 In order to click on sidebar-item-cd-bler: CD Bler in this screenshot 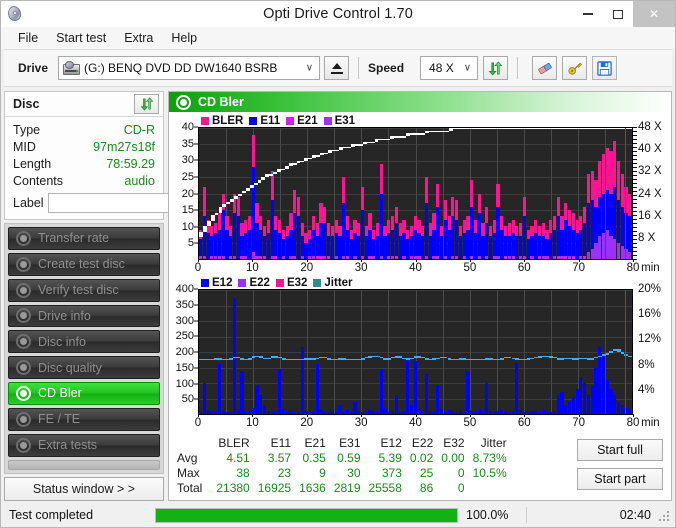, I will do `click(84, 393)`.